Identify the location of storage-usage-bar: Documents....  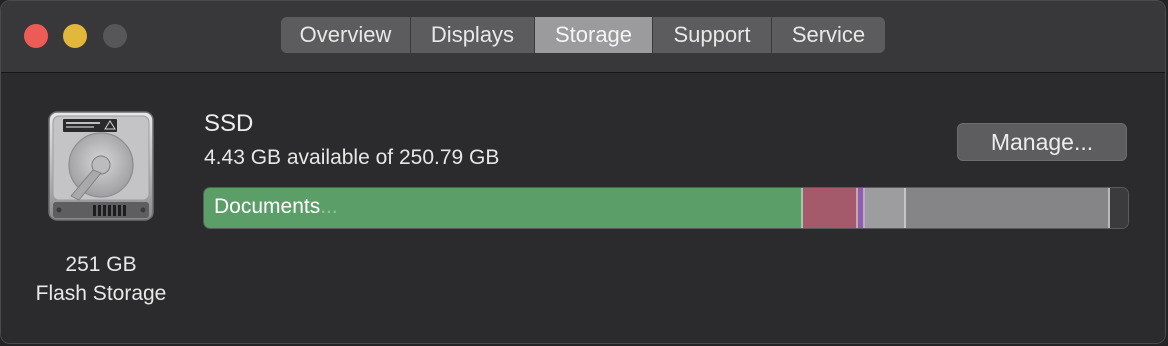
(666, 208).